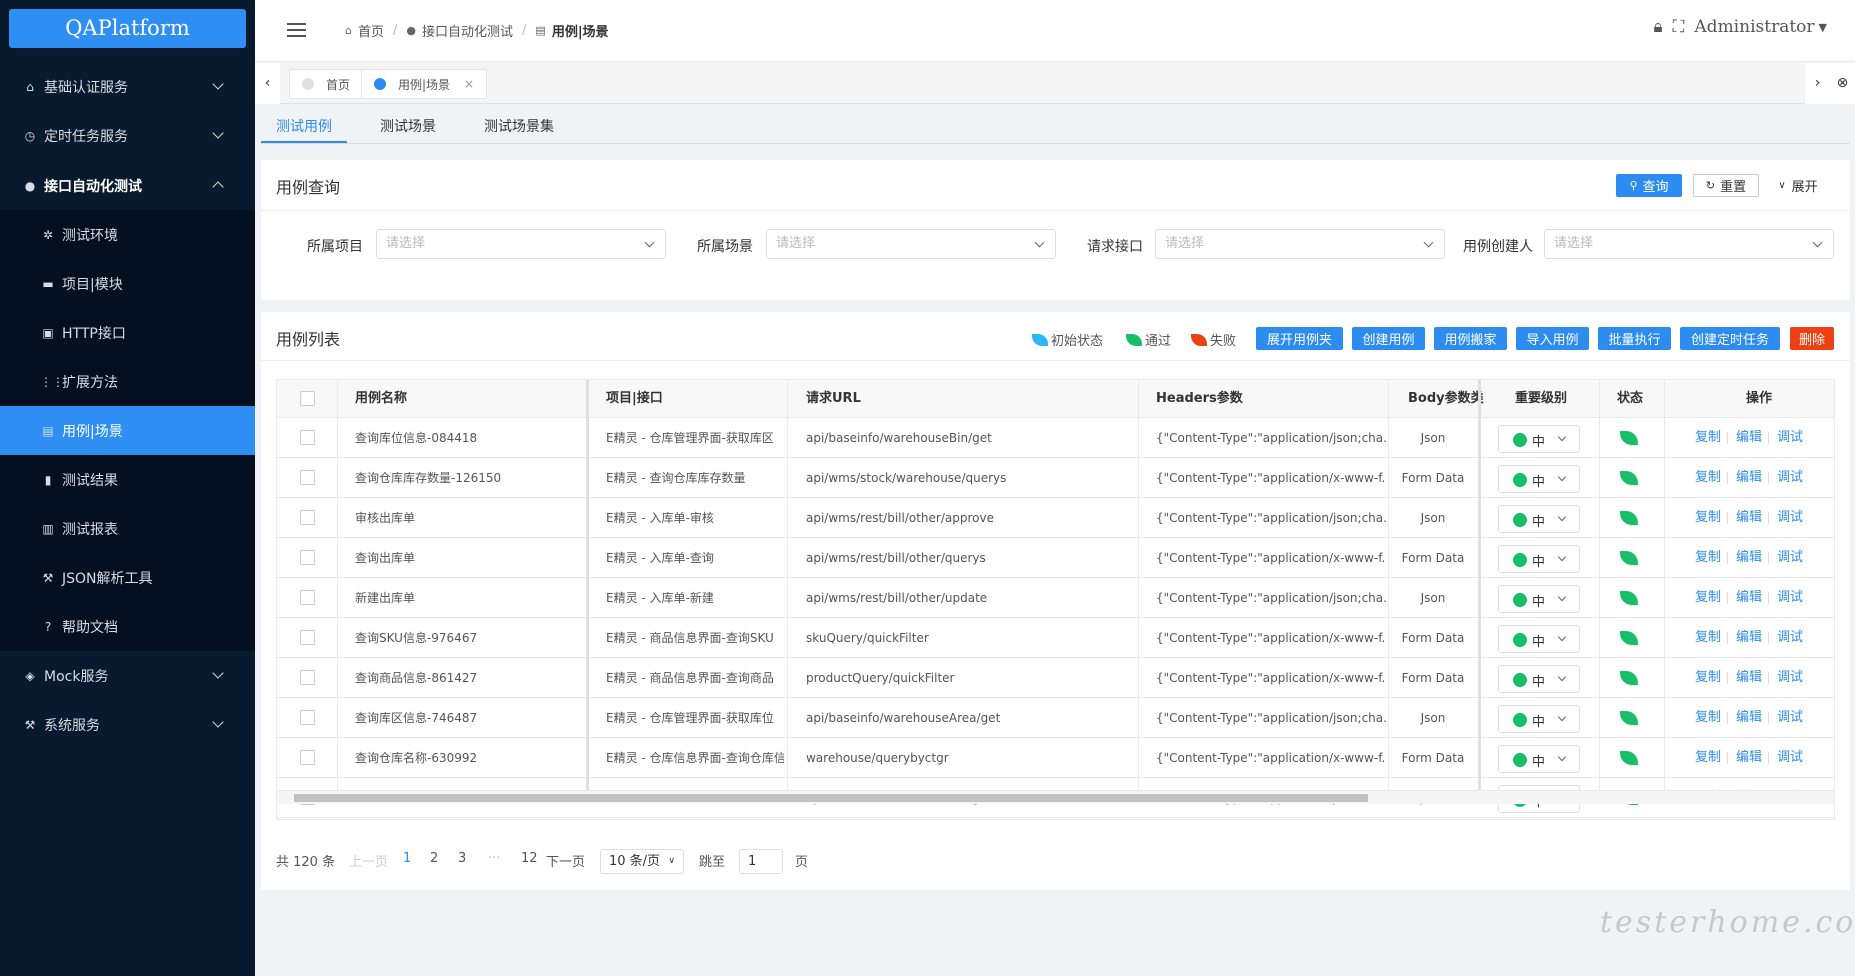 Image resolution: width=1855 pixels, height=976 pixels. What do you see at coordinates (1552, 338) in the screenshot?
I see `import-case-button: 导入用例` at bounding box center [1552, 338].